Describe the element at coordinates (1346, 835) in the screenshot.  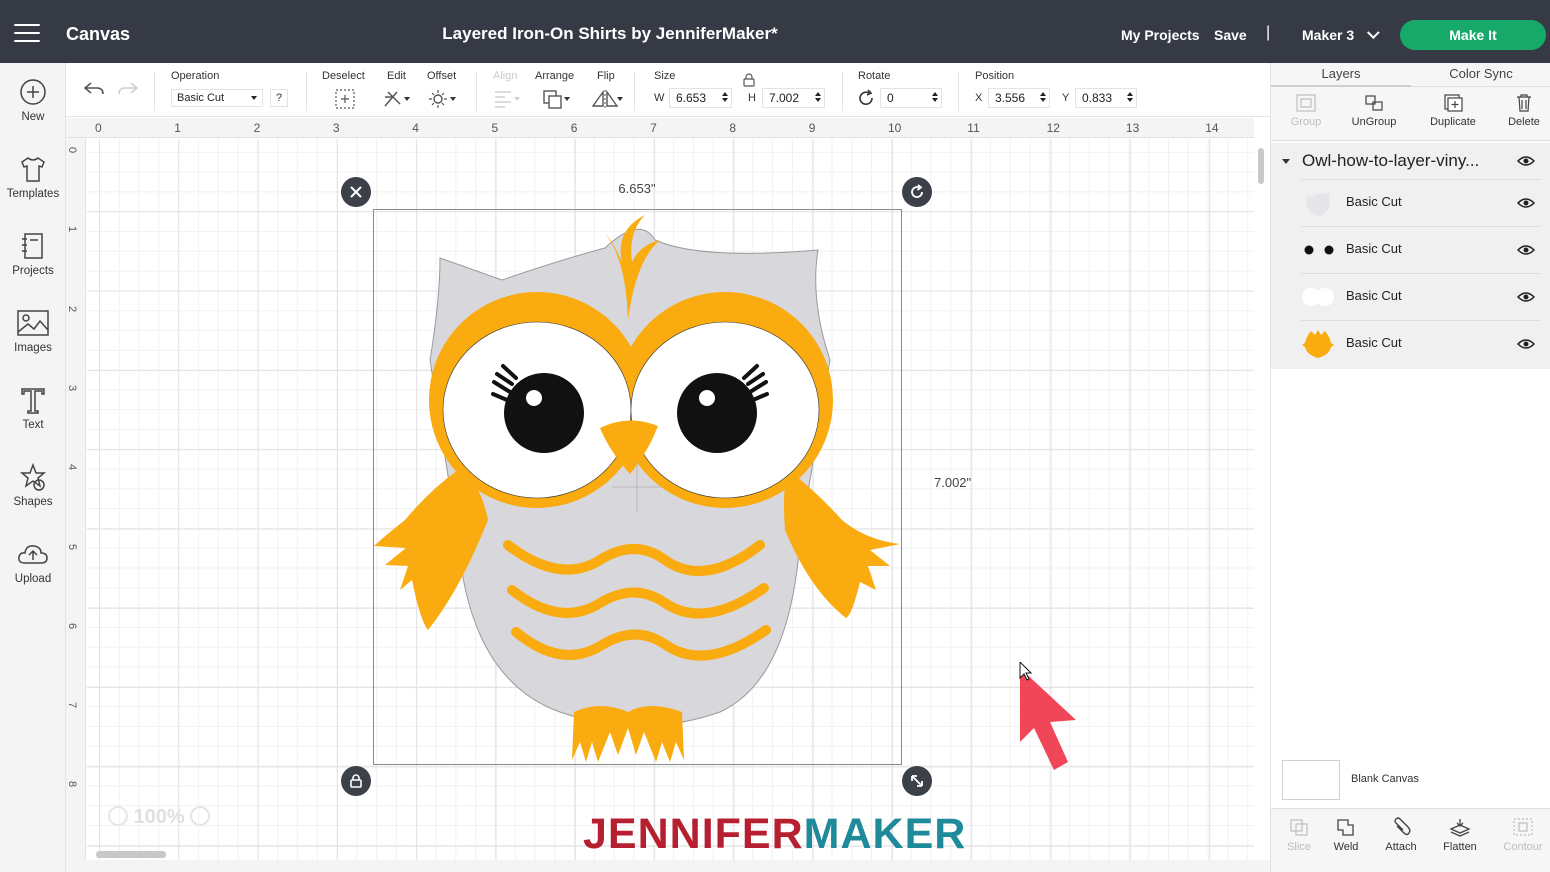
I see `weld-button: Weld` at that location.